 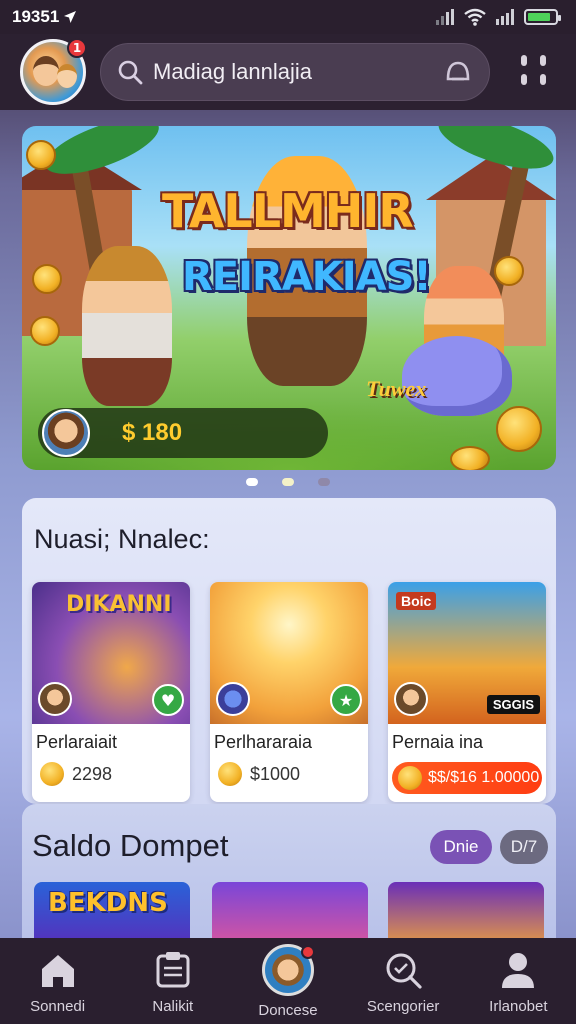 I want to click on nav-item-profile: Doncese, so click(x=288, y=981).